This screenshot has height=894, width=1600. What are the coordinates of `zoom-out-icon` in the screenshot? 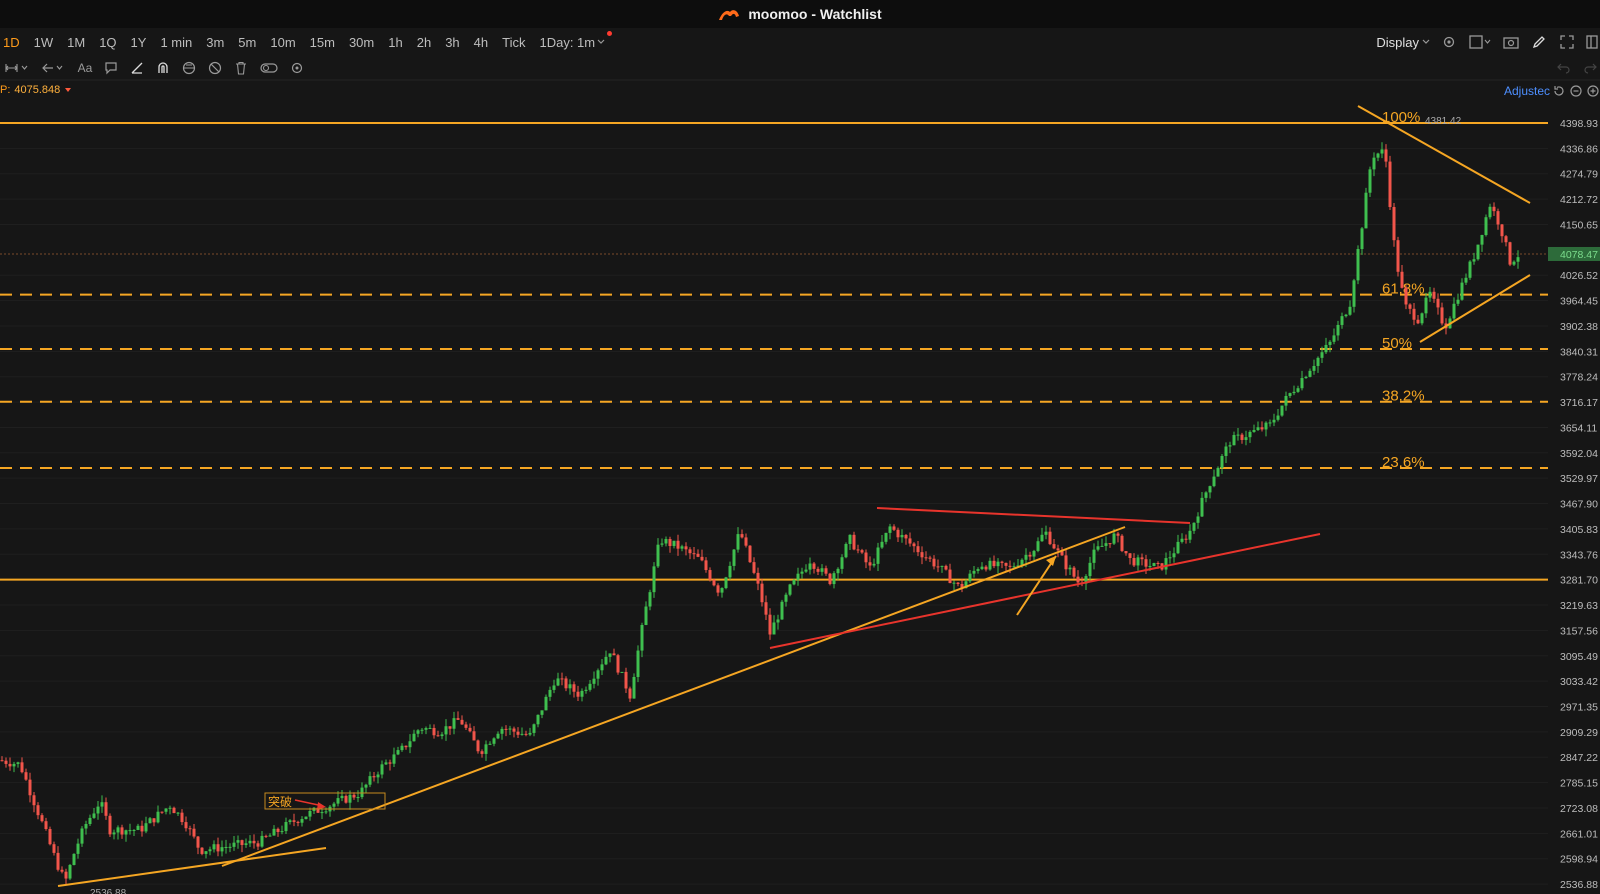 It's located at (1576, 91).